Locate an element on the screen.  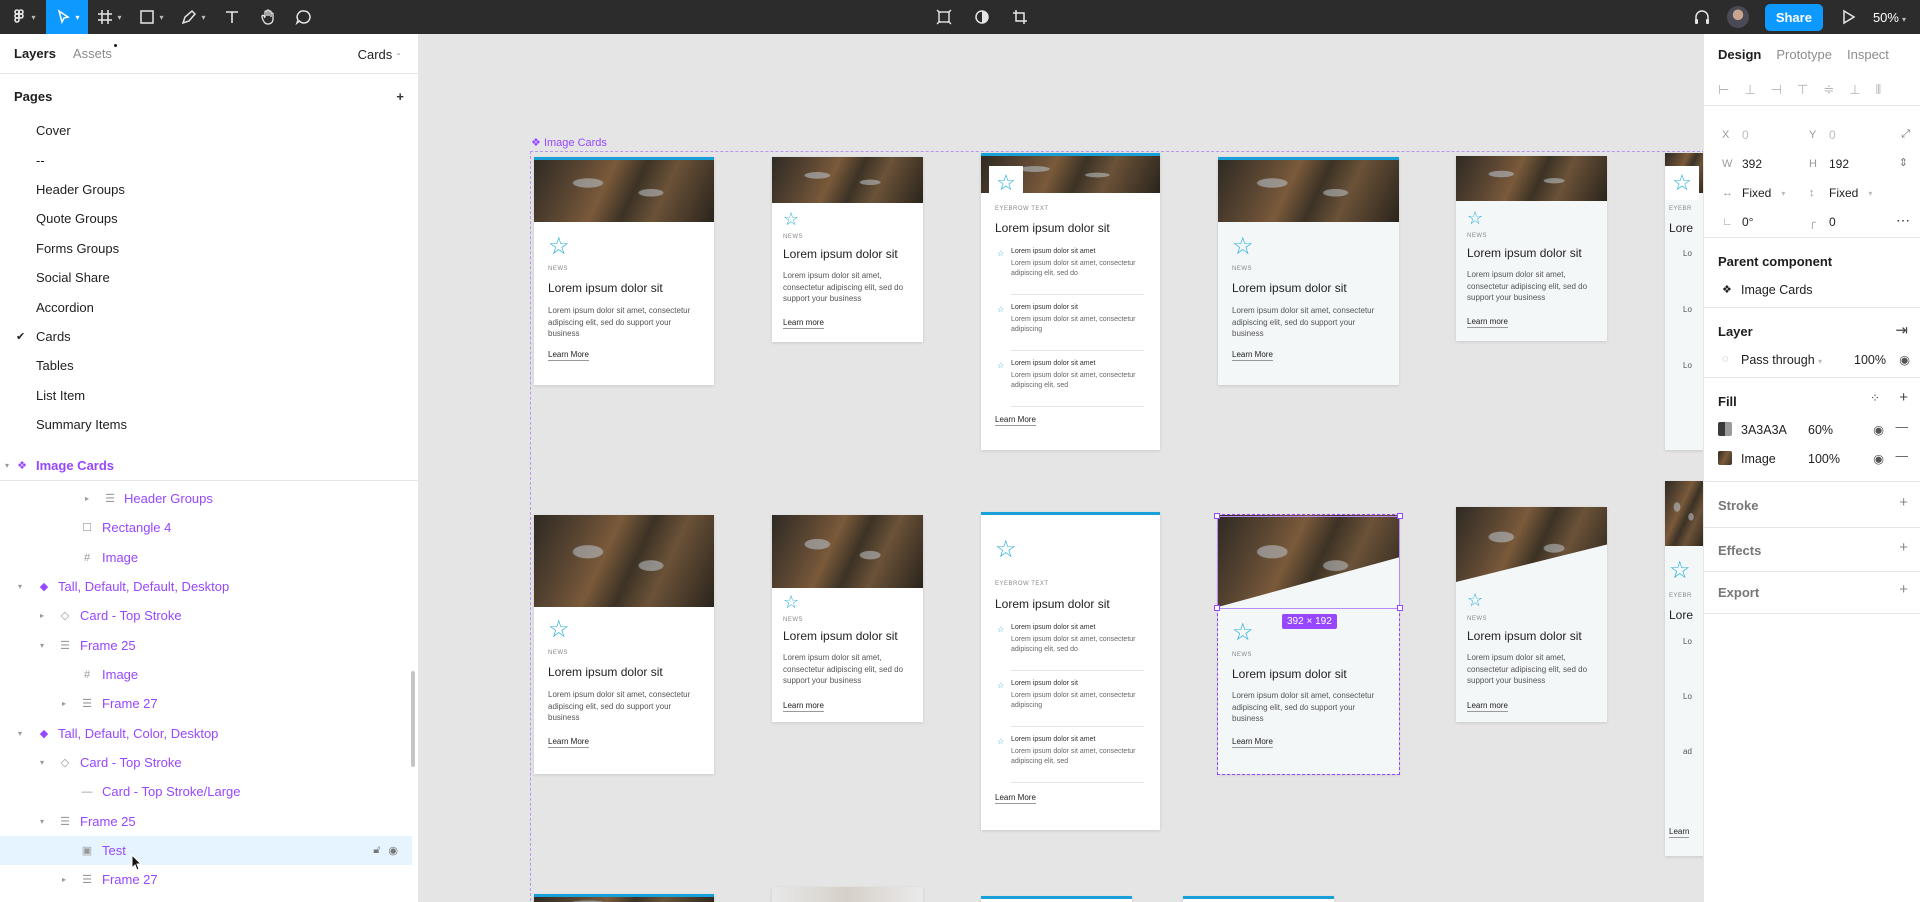
crop-icon is located at coordinates (1020, 17).